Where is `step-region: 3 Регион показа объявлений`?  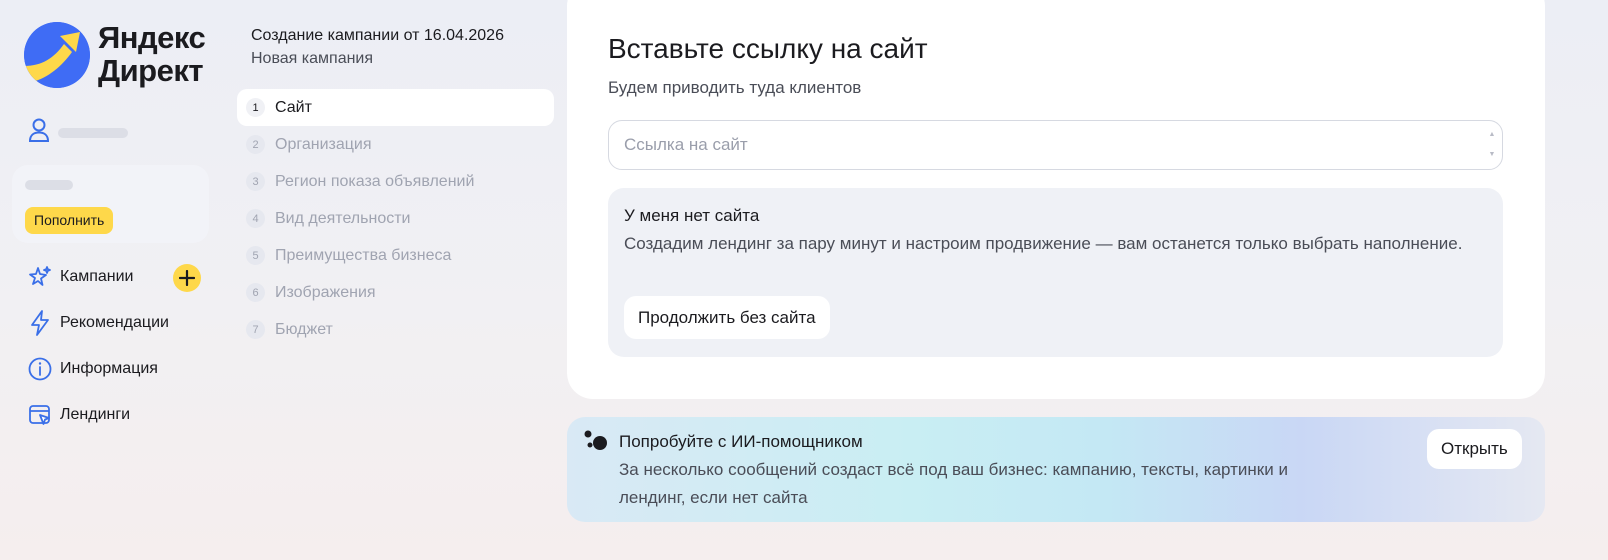 step-region: 3 Регион показа объявлений is located at coordinates (395, 181).